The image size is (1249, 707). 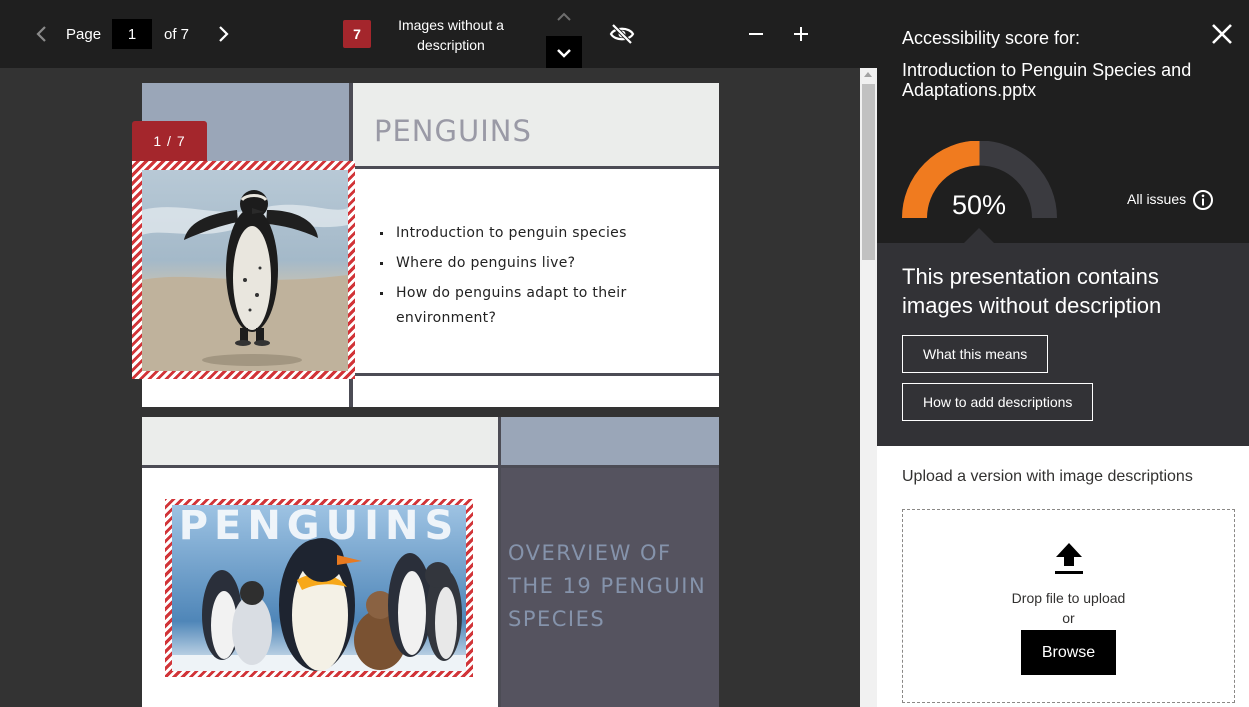 I want to click on issue-count-badge: 7, so click(x=357, y=34).